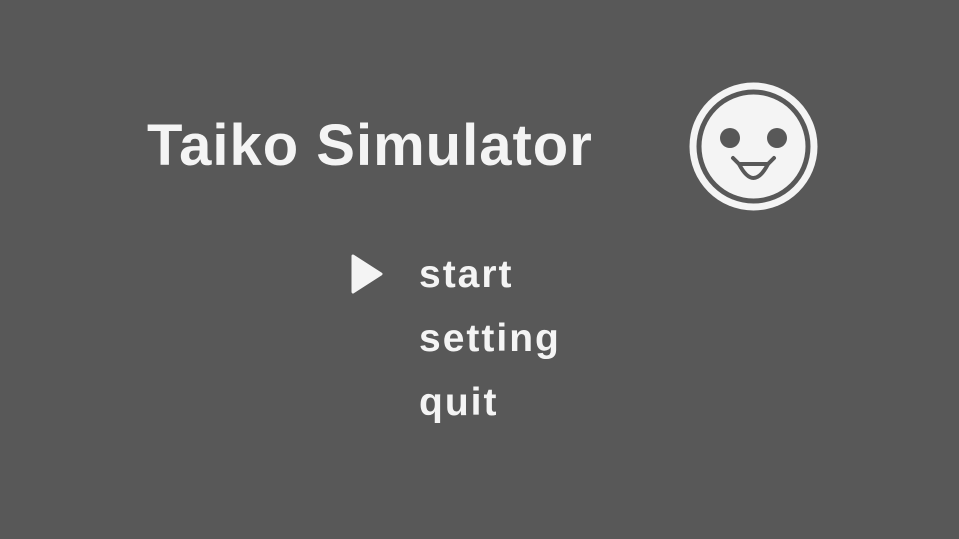  Describe the element at coordinates (367, 274) in the screenshot. I see `triangle-pointer-icon` at that location.